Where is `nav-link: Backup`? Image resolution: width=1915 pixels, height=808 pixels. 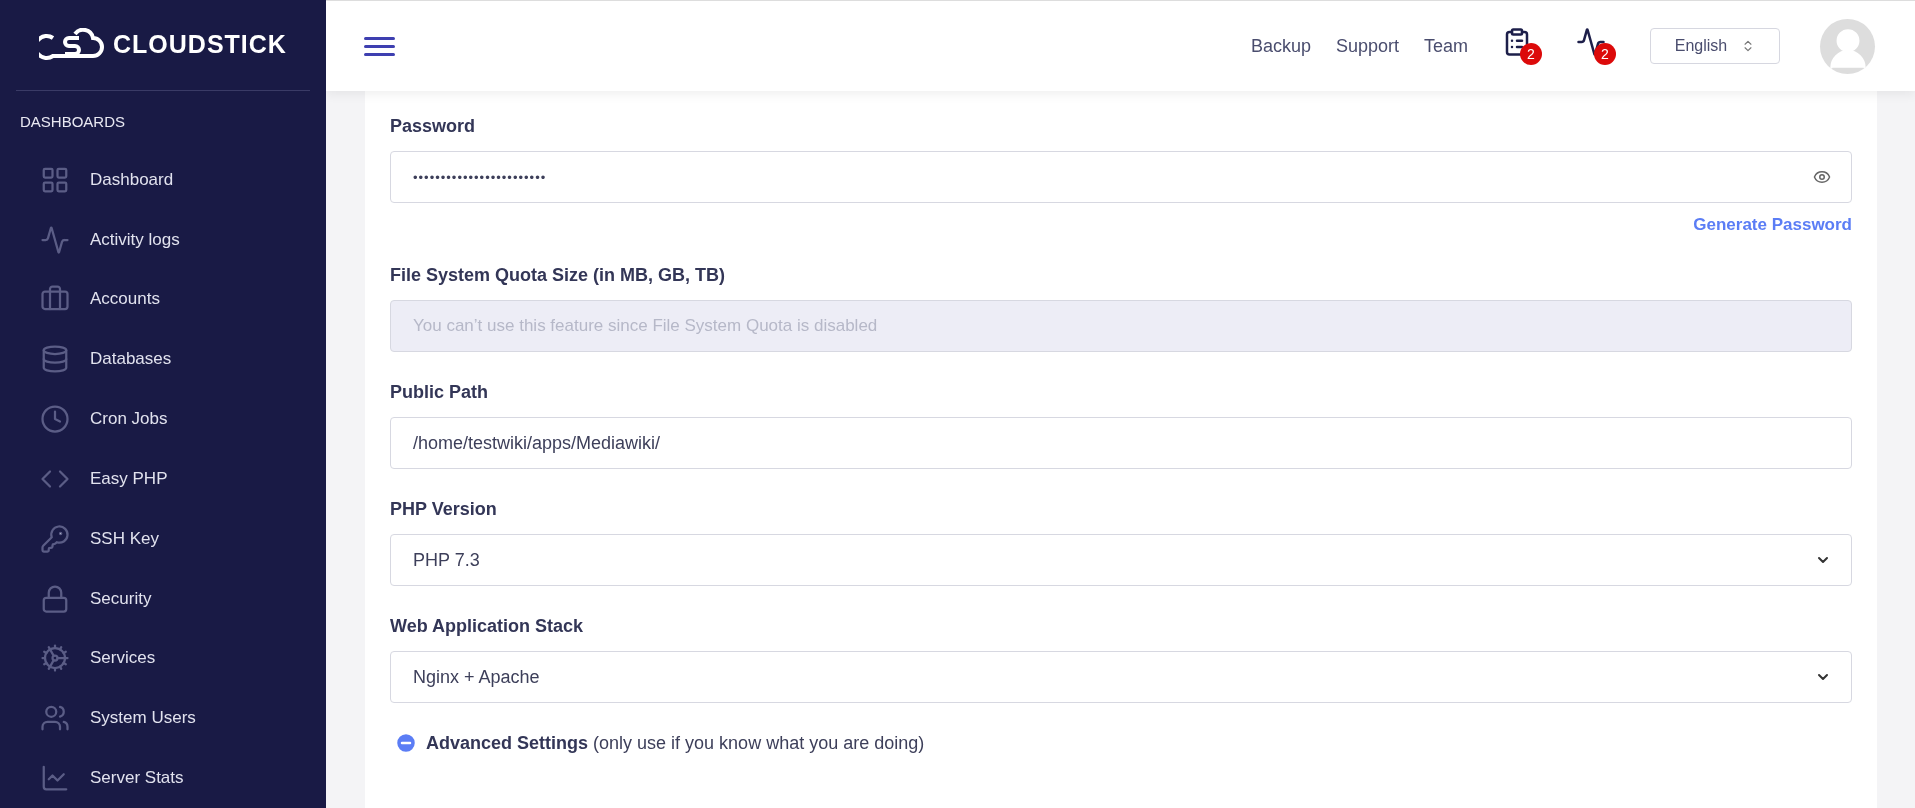 nav-link: Backup is located at coordinates (1280, 46).